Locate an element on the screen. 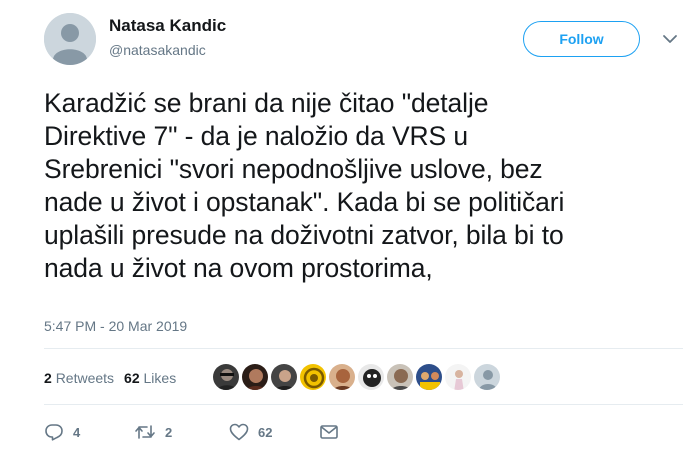  author-avatar is located at coordinates (70, 39).